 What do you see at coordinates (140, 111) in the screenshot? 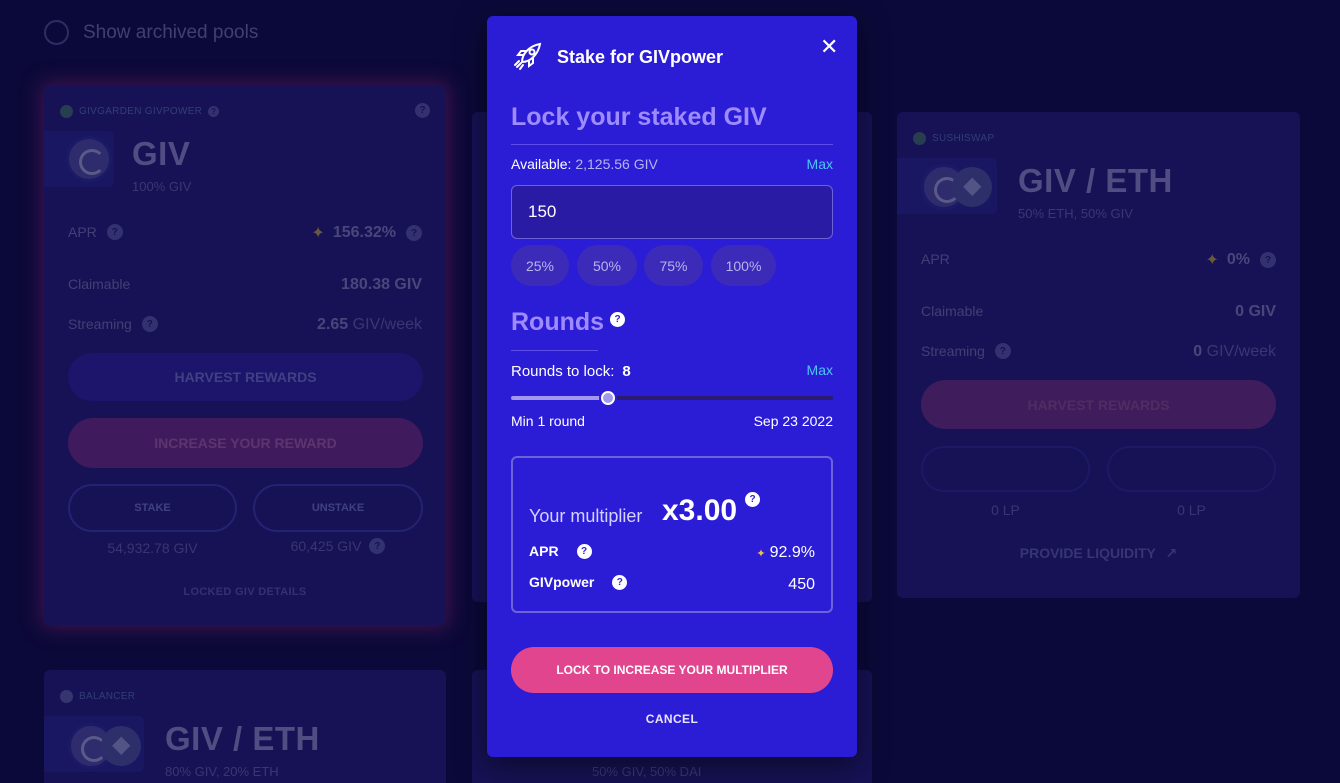
I see `platform-label: GIVGARDEN GIVPOWER ?` at bounding box center [140, 111].